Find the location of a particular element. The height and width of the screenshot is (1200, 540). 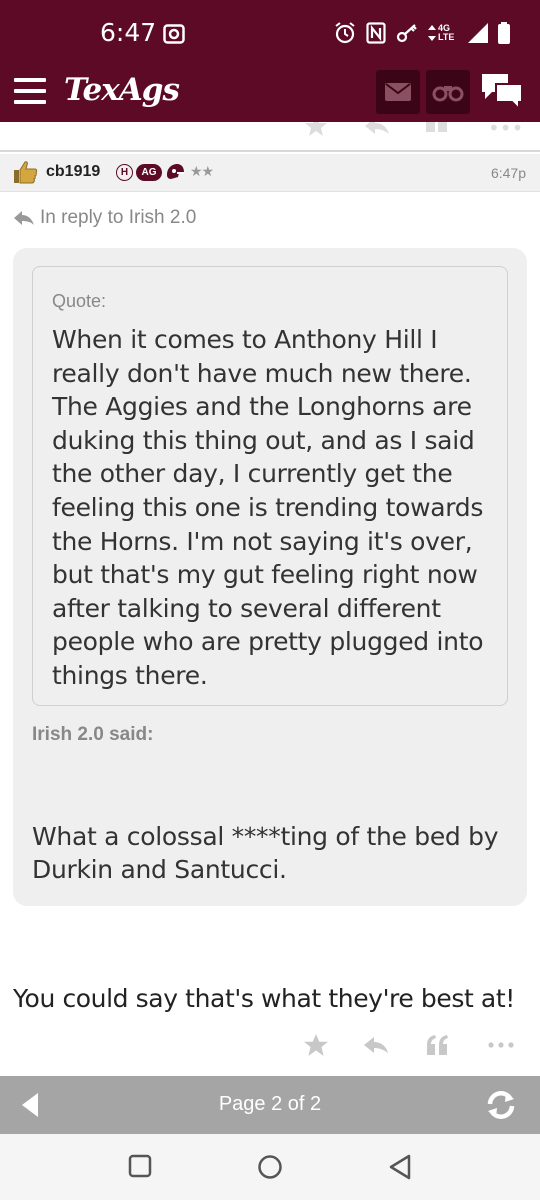

post-header: cb1919 H AG ★★ 6:47p is located at coordinates (270, 173).